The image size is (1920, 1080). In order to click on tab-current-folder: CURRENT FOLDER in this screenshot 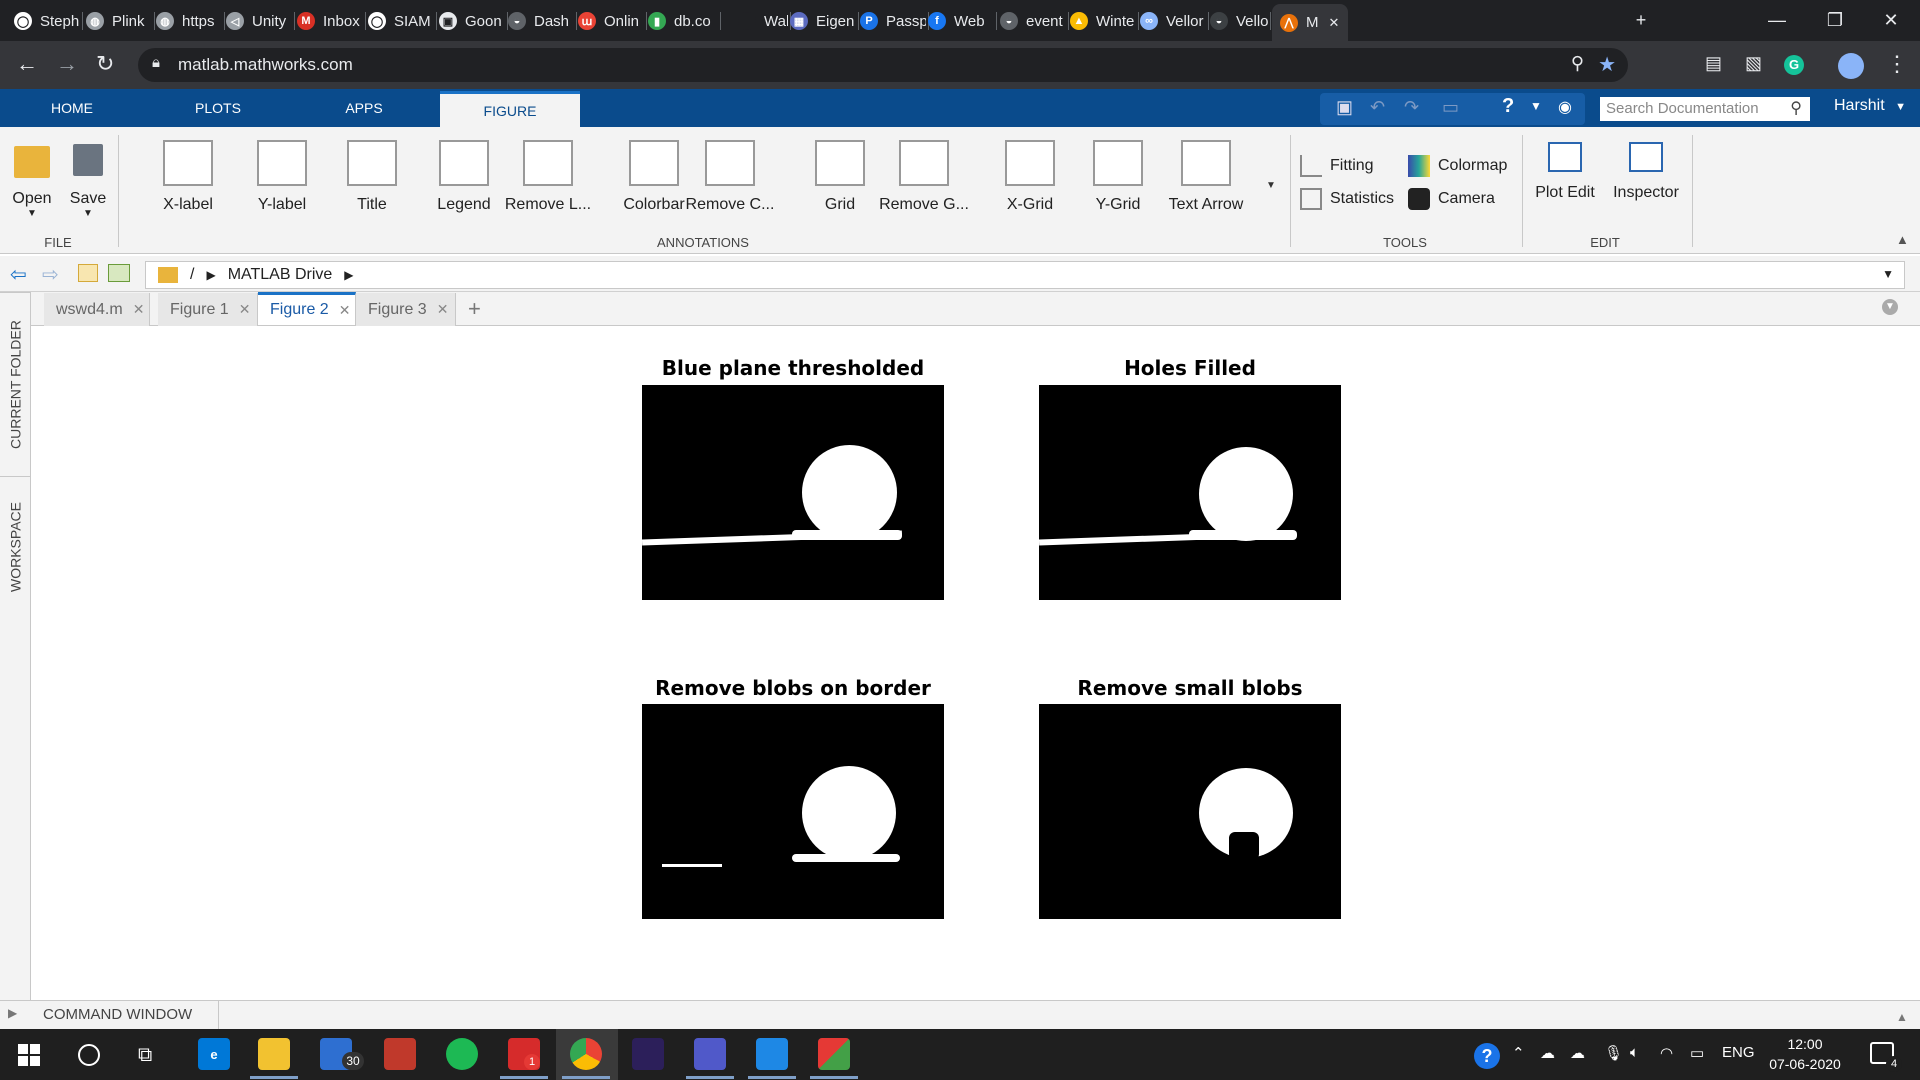, I will do `click(15, 384)`.